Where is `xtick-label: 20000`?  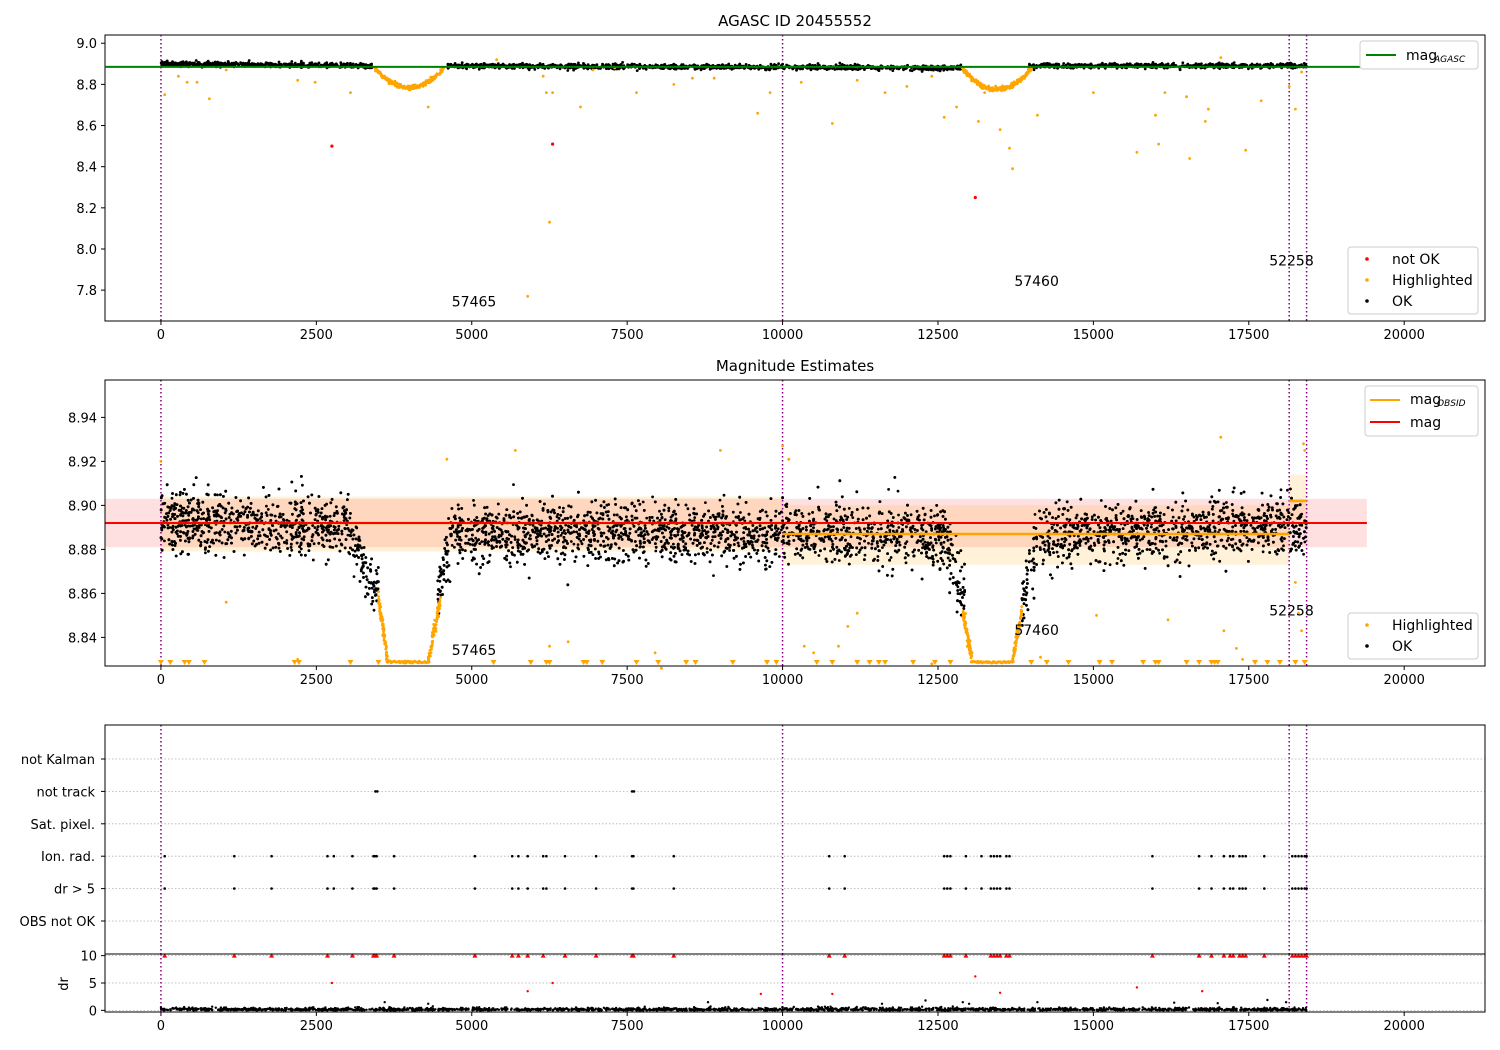 xtick-label: 20000 is located at coordinates (1404, 335).